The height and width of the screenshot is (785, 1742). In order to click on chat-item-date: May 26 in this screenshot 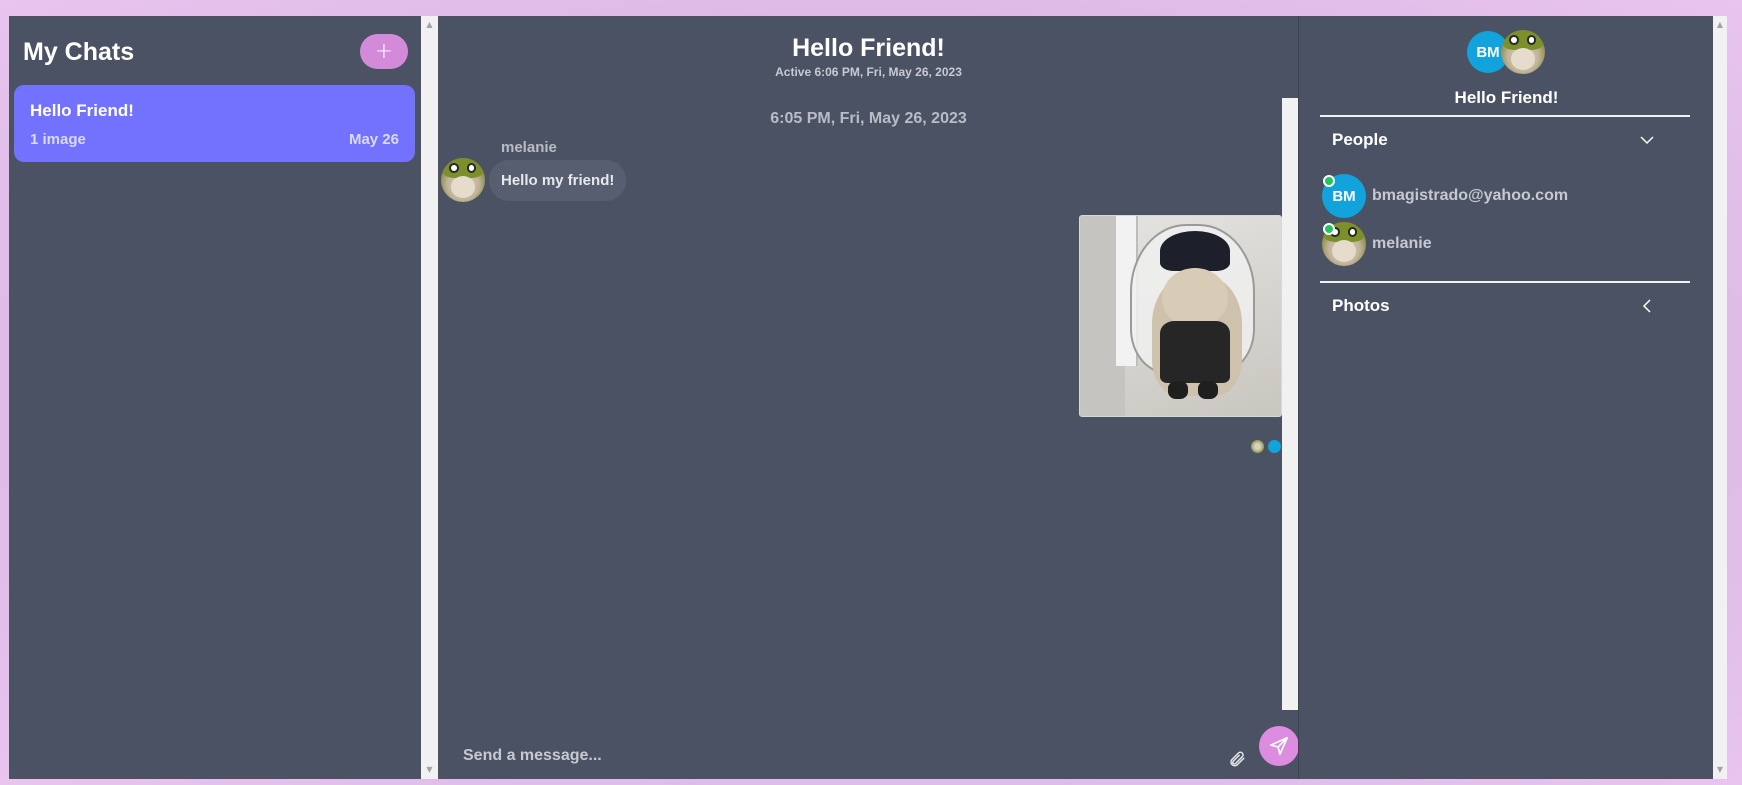, I will do `click(373, 139)`.